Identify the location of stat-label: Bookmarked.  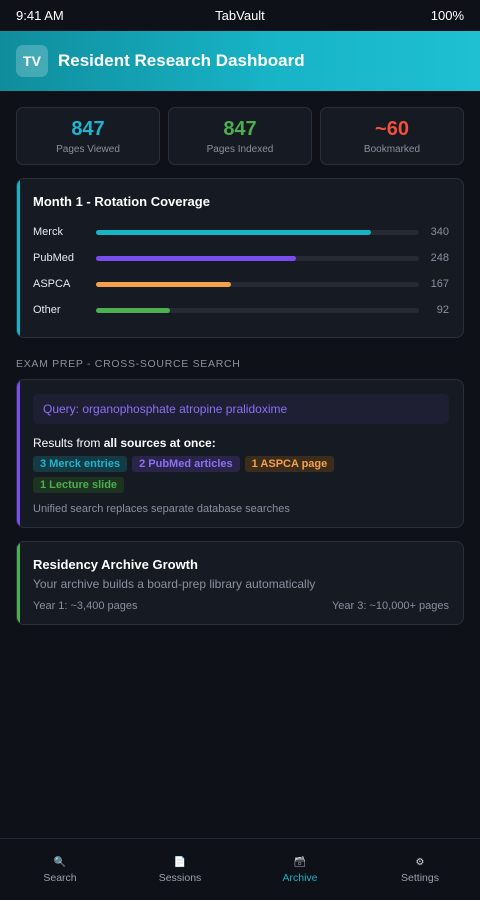
(392, 149).